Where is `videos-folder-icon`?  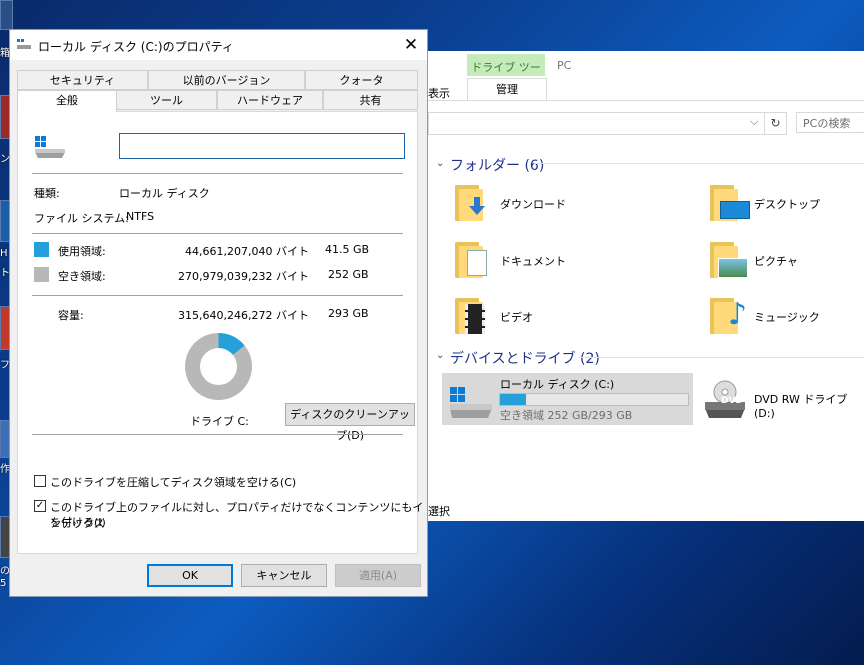
videos-folder-icon is located at coordinates (470, 316).